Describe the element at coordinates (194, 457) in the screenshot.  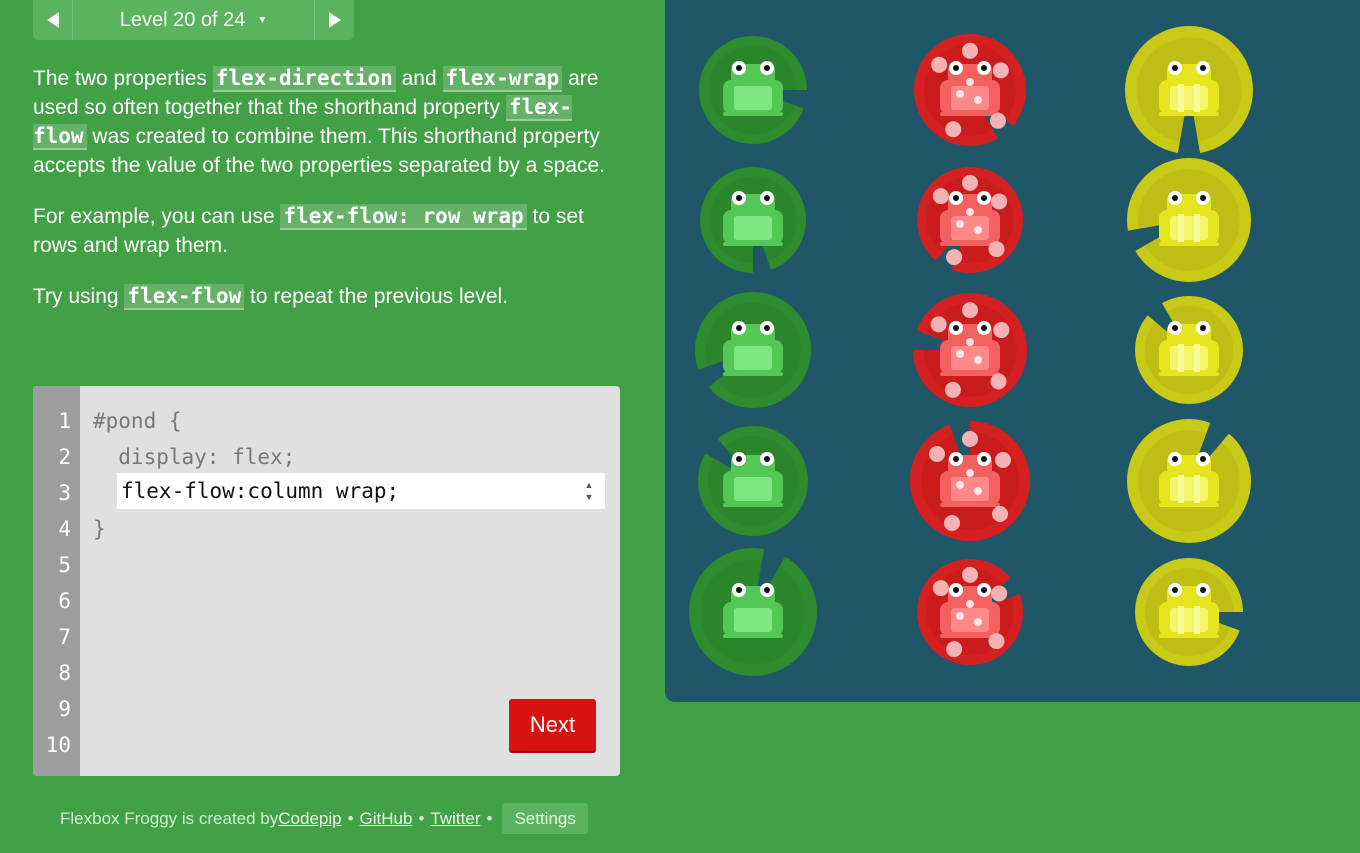
I see `code-line-2: display: flex;` at that location.